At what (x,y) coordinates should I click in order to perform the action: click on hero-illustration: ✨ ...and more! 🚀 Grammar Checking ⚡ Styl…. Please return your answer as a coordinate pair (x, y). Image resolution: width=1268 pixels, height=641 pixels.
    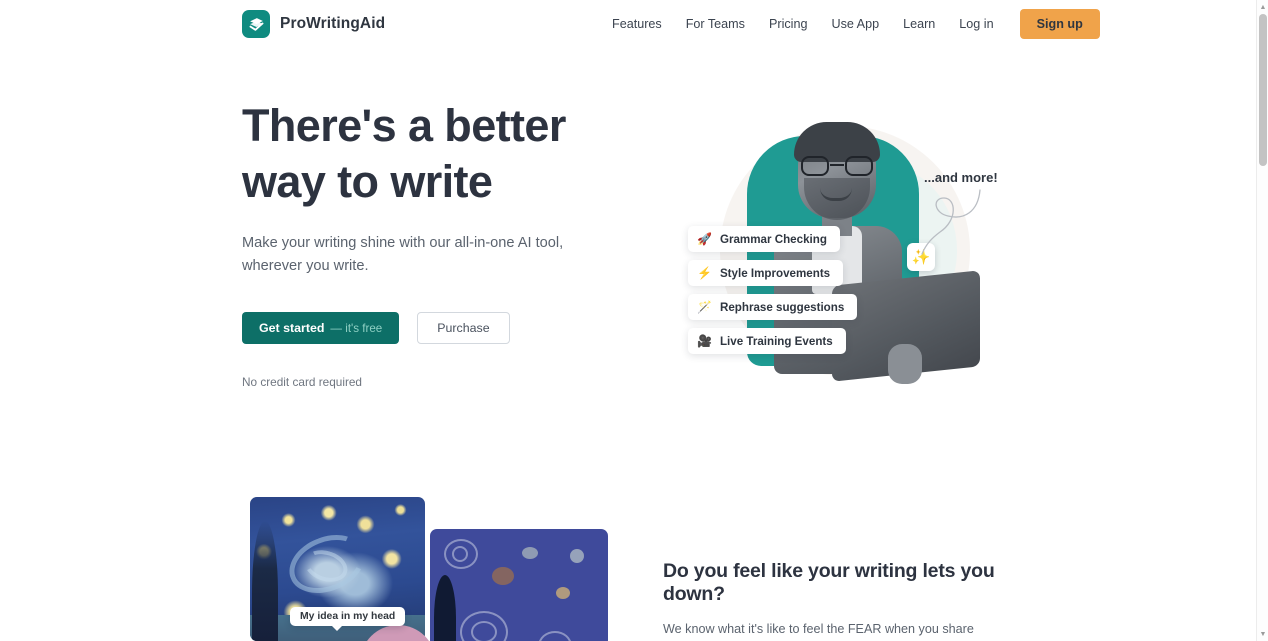
    Looking at the image, I should click on (832, 248).